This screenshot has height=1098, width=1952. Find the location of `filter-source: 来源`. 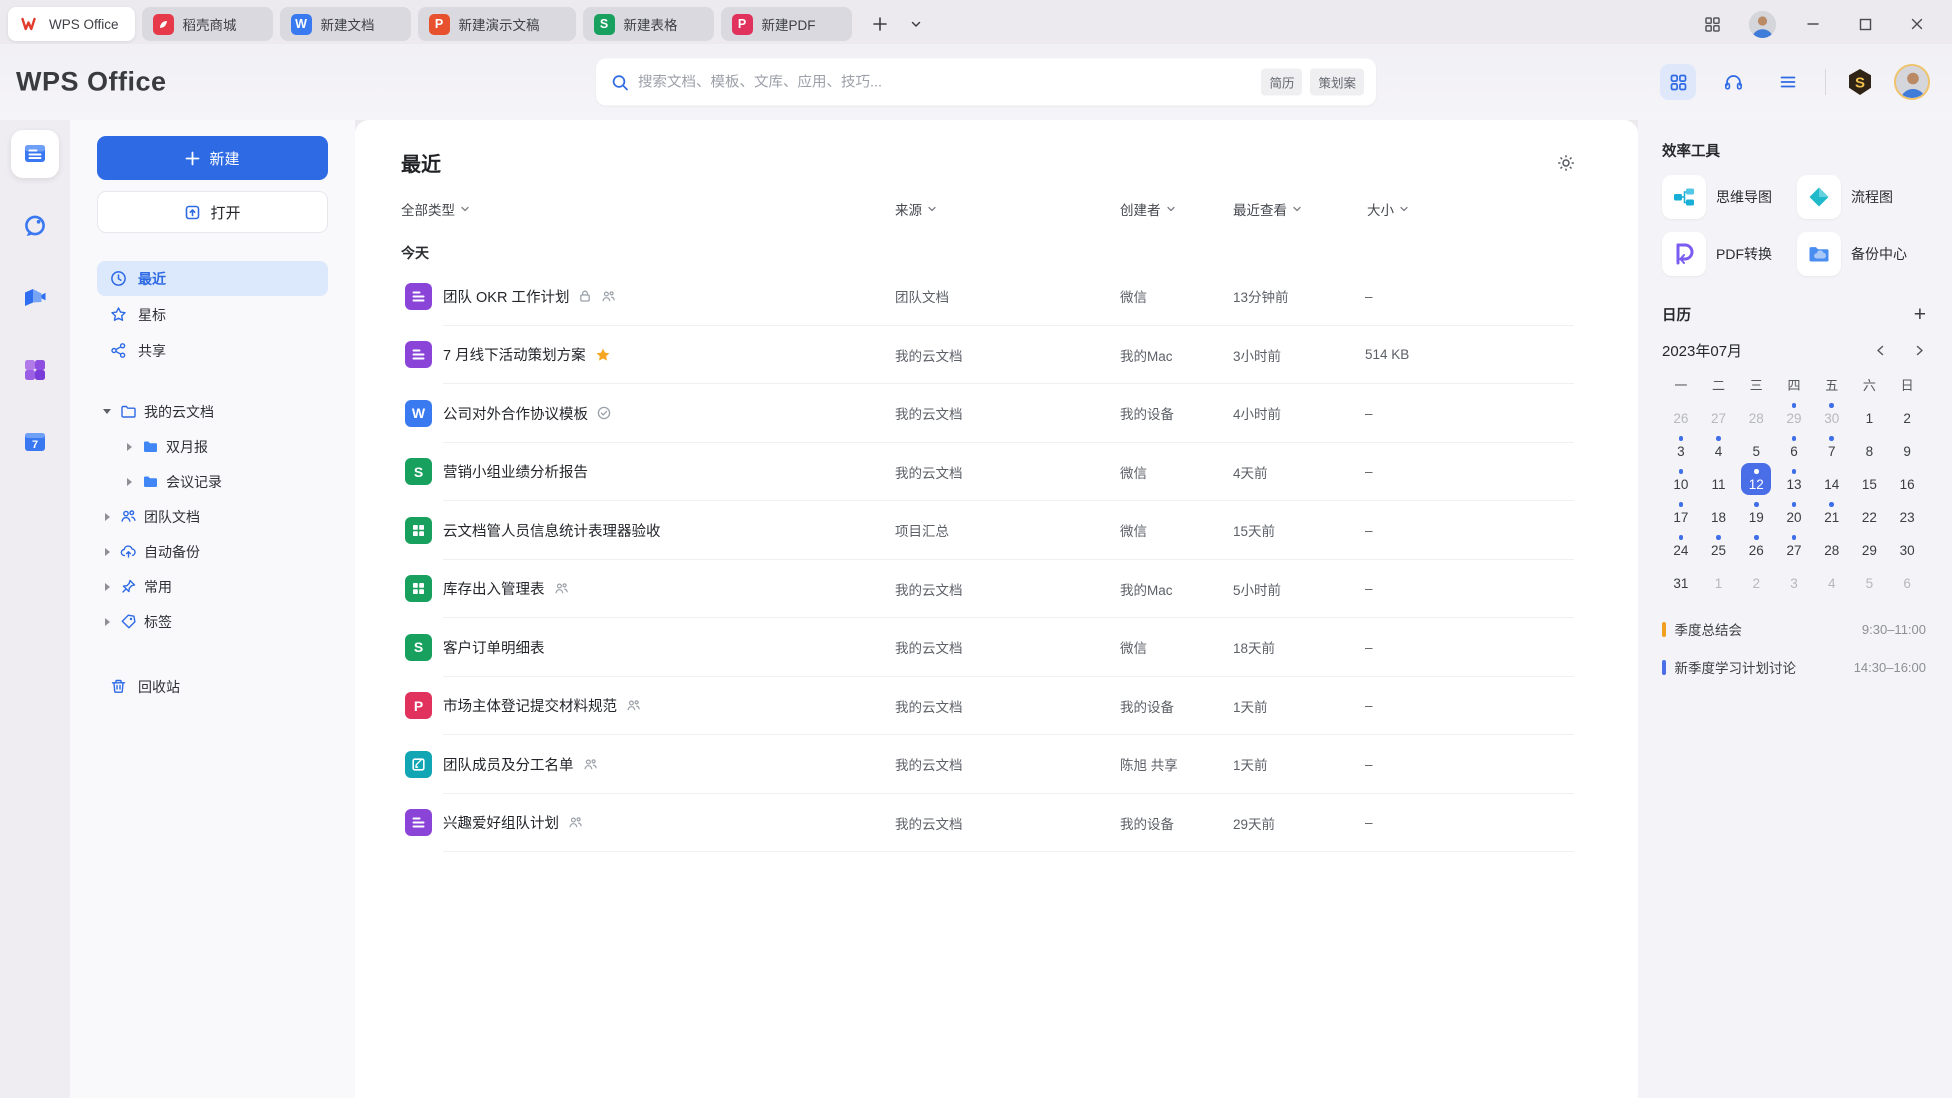

filter-source: 来源 is located at coordinates (916, 209).